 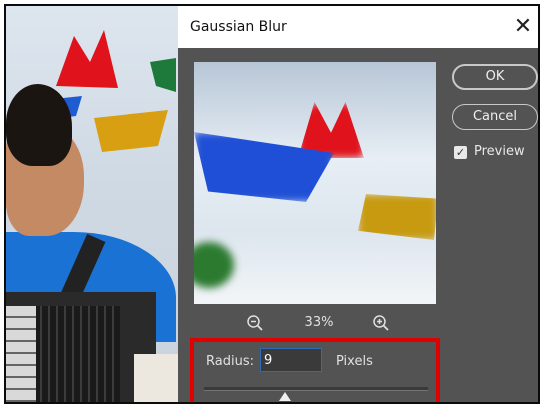 What do you see at coordinates (499, 151) in the screenshot?
I see `preview-label: Preview` at bounding box center [499, 151].